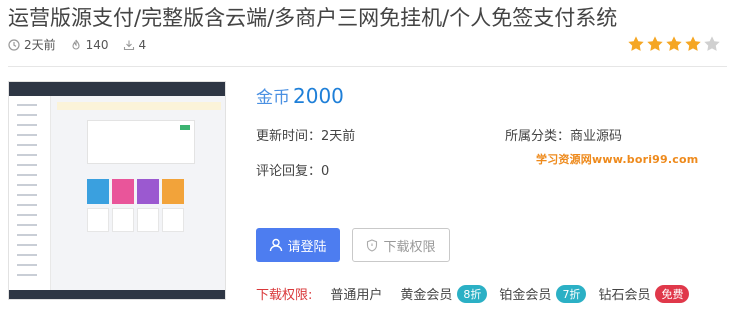 The image size is (735, 326). What do you see at coordinates (538, 136) in the screenshot?
I see `category-label: 所属分类：` at bounding box center [538, 136].